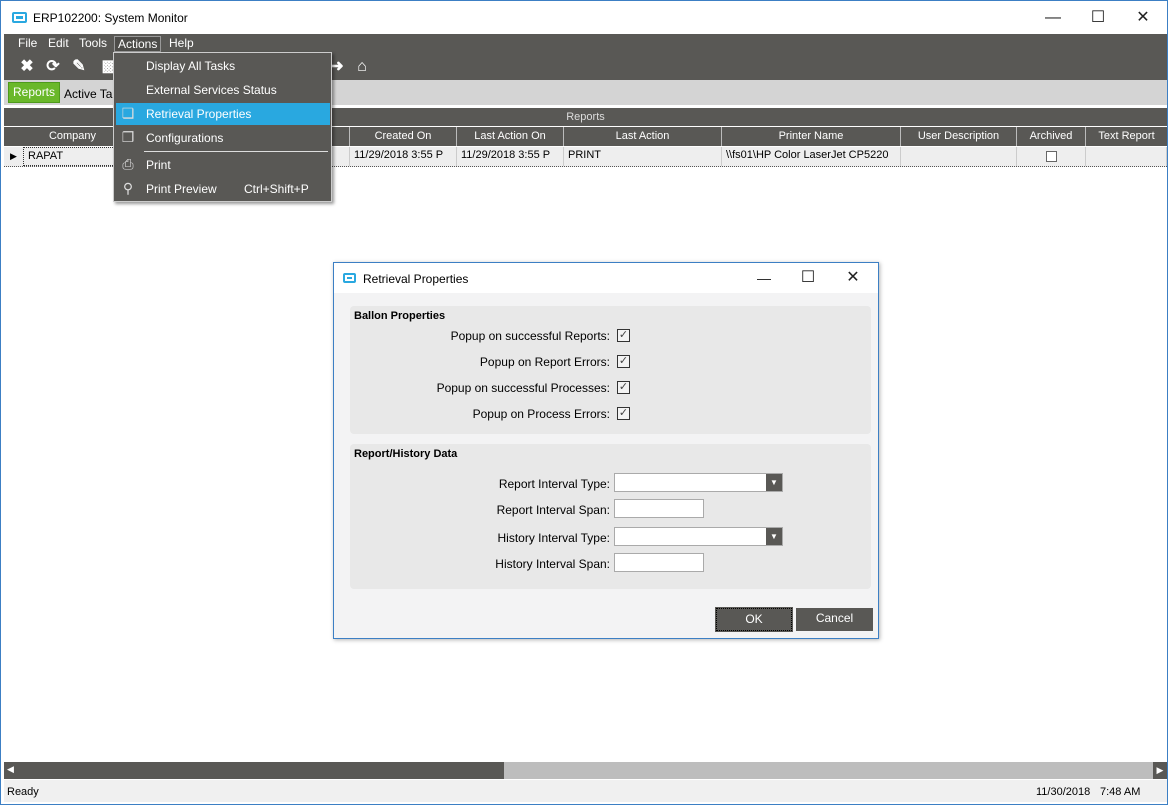 This screenshot has height=807, width=1171. I want to click on menu-item-label: Configurations, so click(185, 138).